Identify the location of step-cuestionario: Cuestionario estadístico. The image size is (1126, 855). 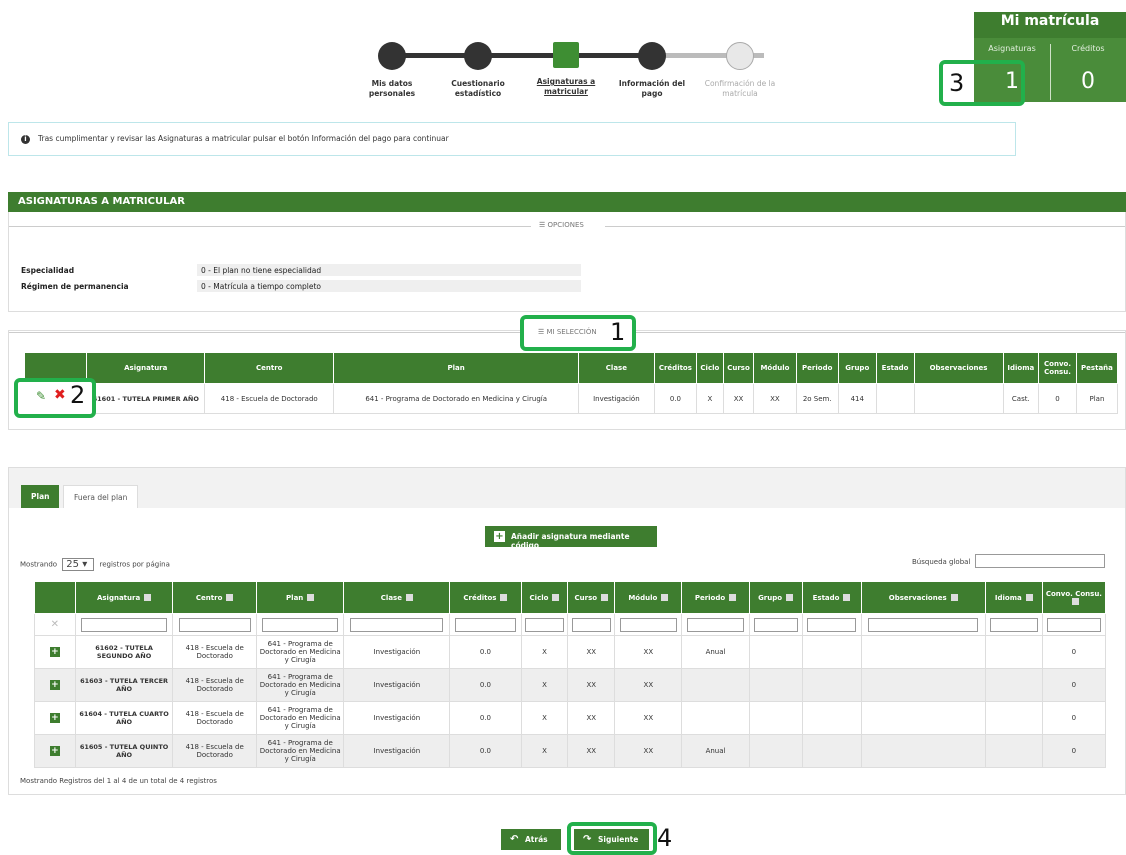
(478, 68).